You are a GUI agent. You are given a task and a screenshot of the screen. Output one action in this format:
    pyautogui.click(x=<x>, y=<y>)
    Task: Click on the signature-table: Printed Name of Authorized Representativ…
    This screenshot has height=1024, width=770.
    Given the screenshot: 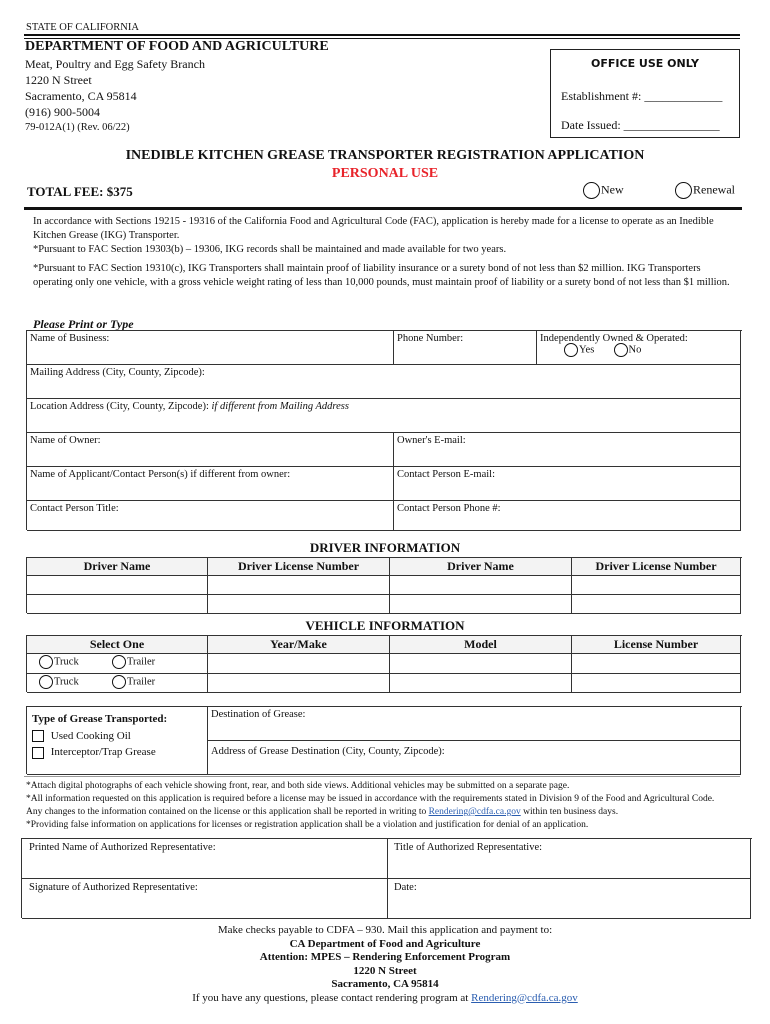 What is the action you would take?
    pyautogui.click(x=386, y=878)
    